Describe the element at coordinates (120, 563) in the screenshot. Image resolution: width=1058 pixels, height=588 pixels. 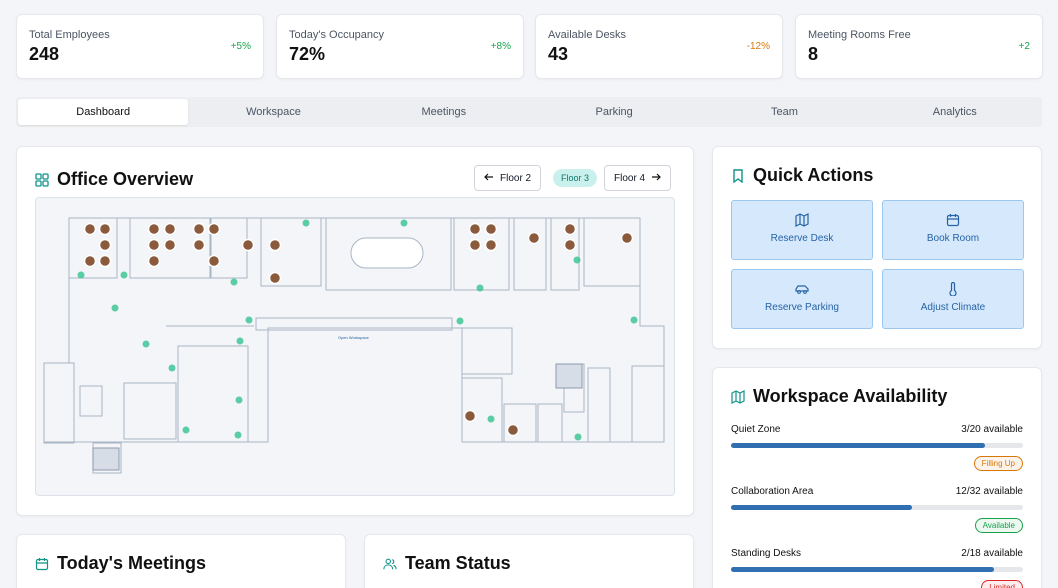
I see `meetings-header: Today's Meetings` at that location.